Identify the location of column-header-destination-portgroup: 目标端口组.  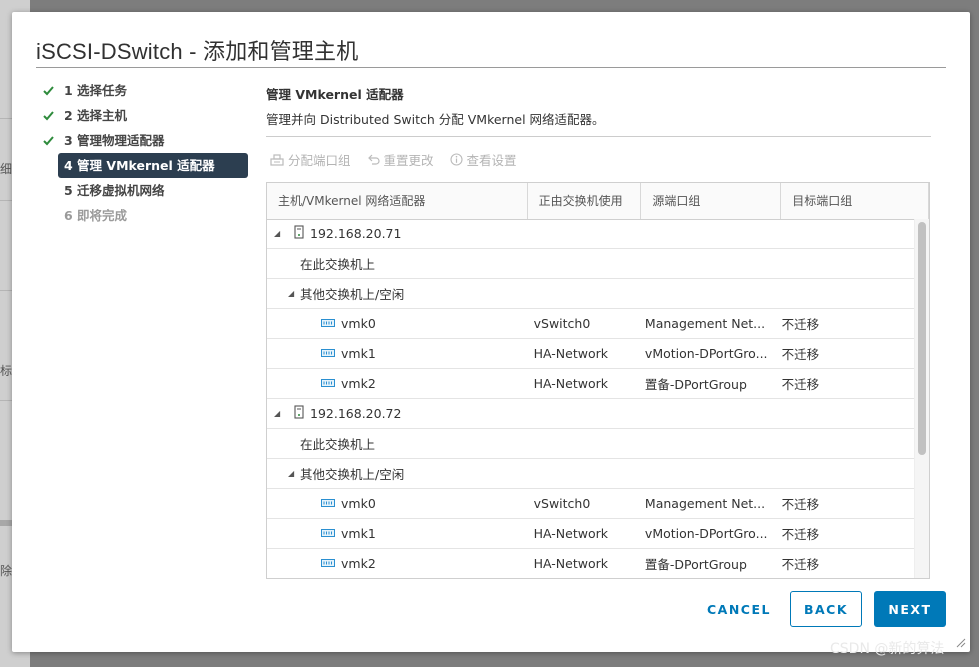
(855, 201).